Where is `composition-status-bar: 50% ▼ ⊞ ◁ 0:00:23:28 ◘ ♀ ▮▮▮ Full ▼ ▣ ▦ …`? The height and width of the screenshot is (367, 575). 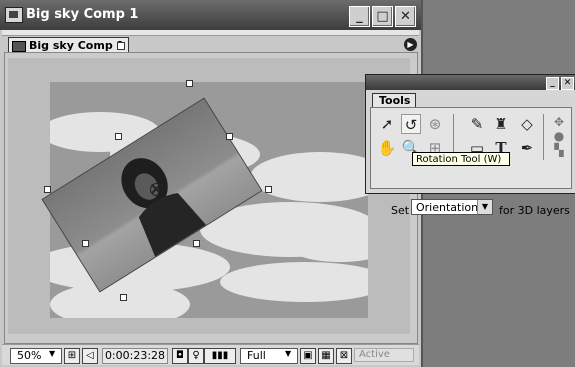
composition-status-bar: 50% ▼ ⊞ ◁ 0:00:23:28 ◘ ♀ ▮▮▮ Full ▼ ▣ ▦ … is located at coordinates (210, 354).